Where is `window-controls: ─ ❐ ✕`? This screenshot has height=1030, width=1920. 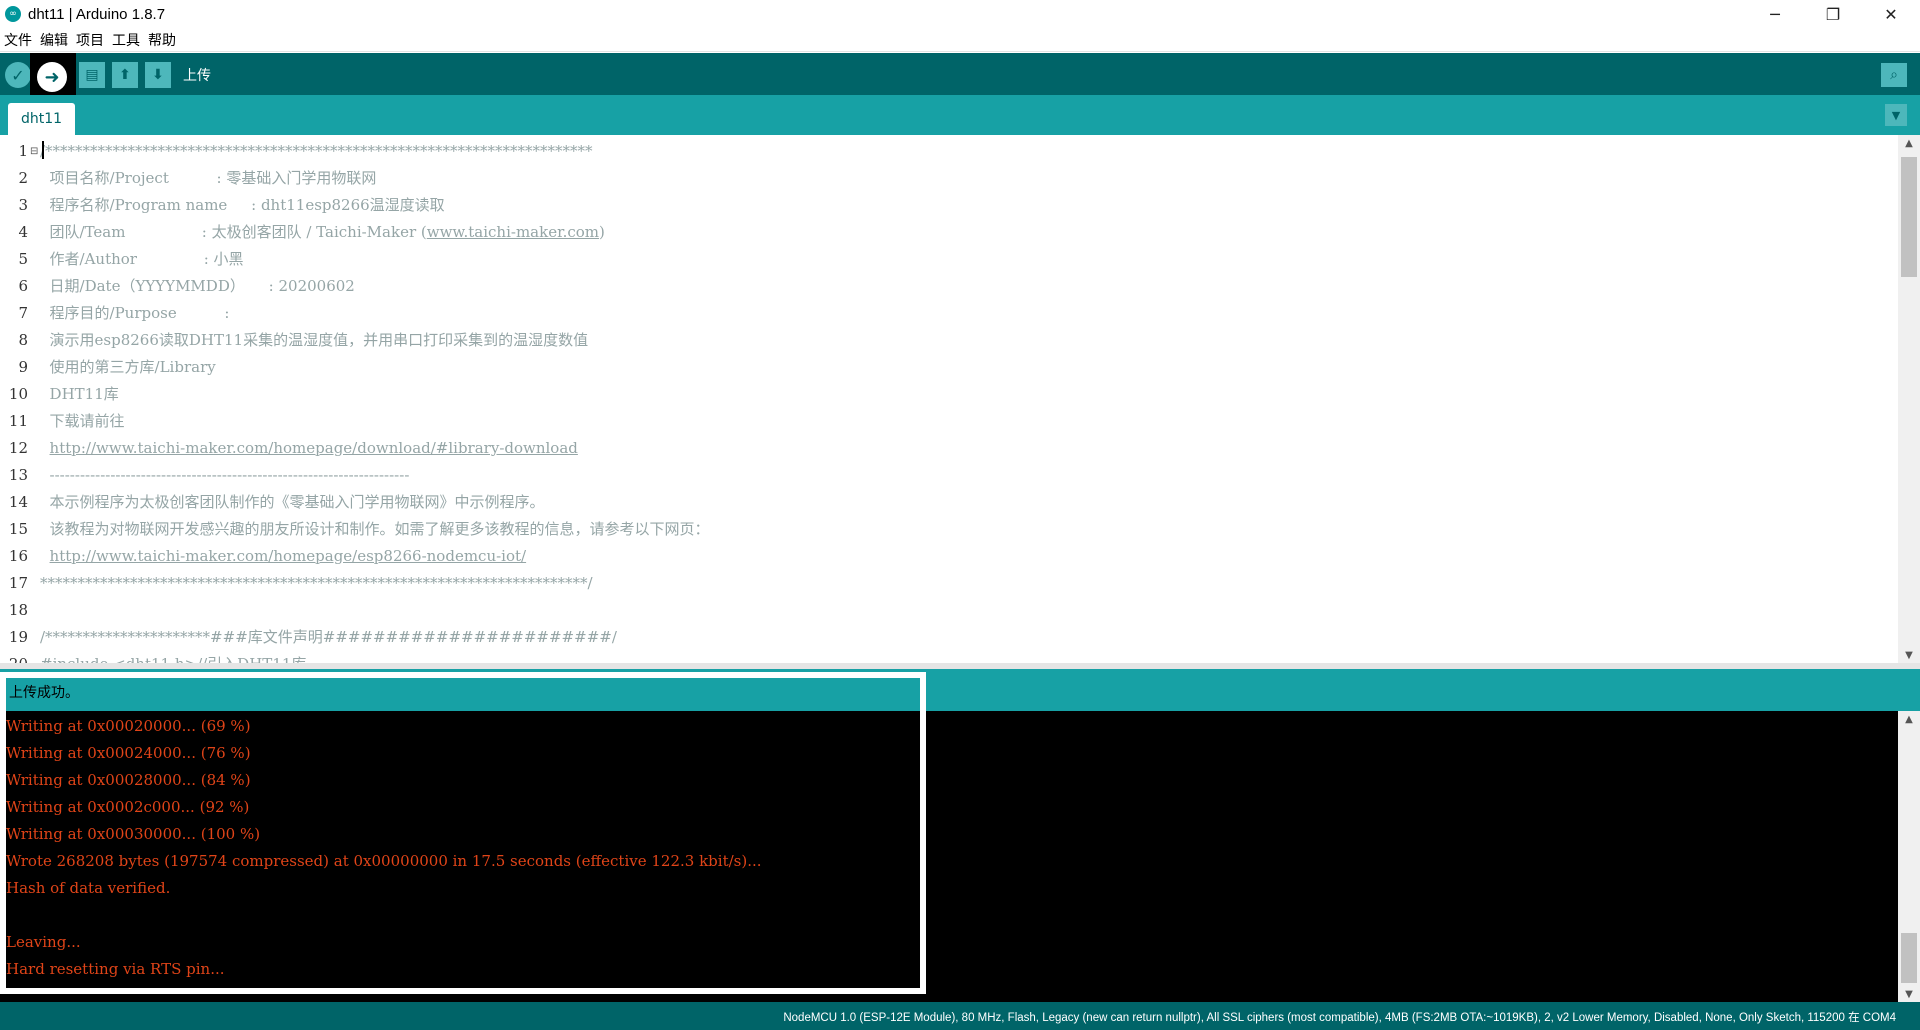
window-controls: ─ ❐ ✕ is located at coordinates (1833, 14).